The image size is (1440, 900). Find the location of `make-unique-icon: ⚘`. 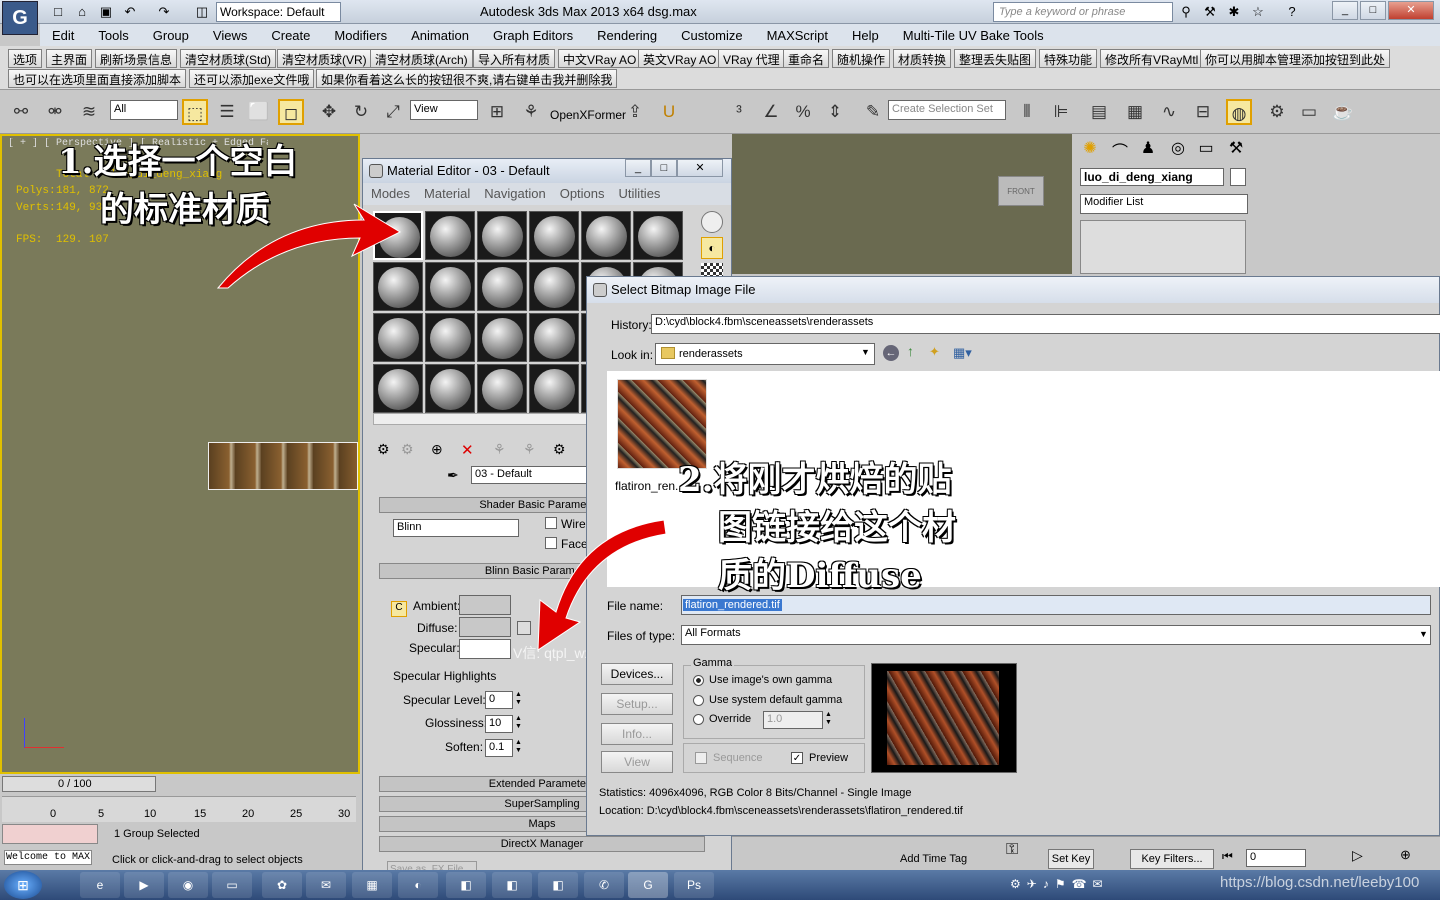

make-unique-icon: ⚘ is located at coordinates (529, 449).